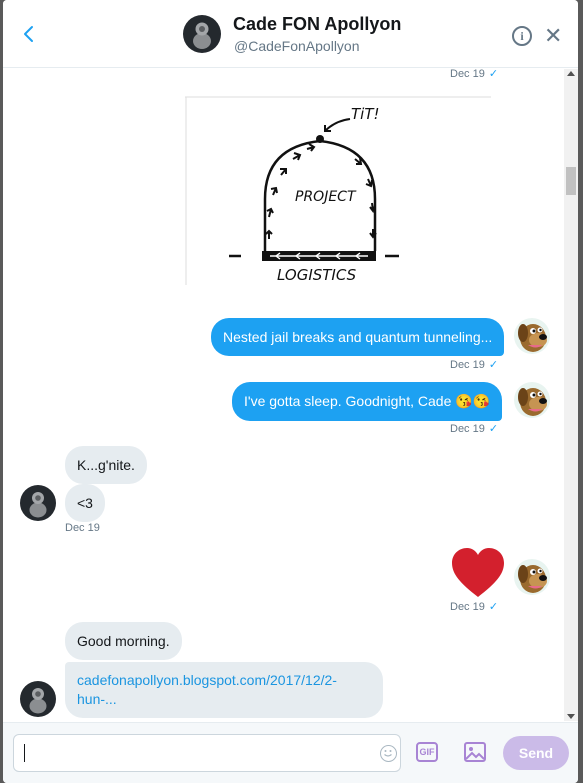 Image resolution: width=583 pixels, height=783 pixels. I want to click on message-input, so click(207, 753).